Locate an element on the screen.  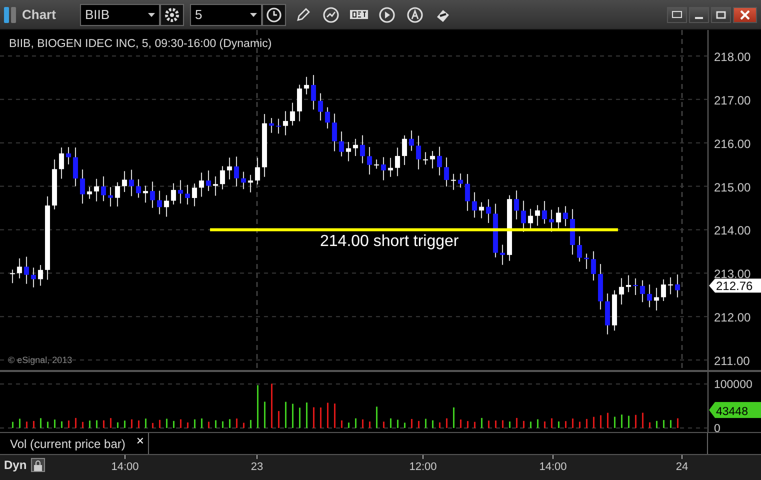
close-study-button: × is located at coordinates (140, 440).